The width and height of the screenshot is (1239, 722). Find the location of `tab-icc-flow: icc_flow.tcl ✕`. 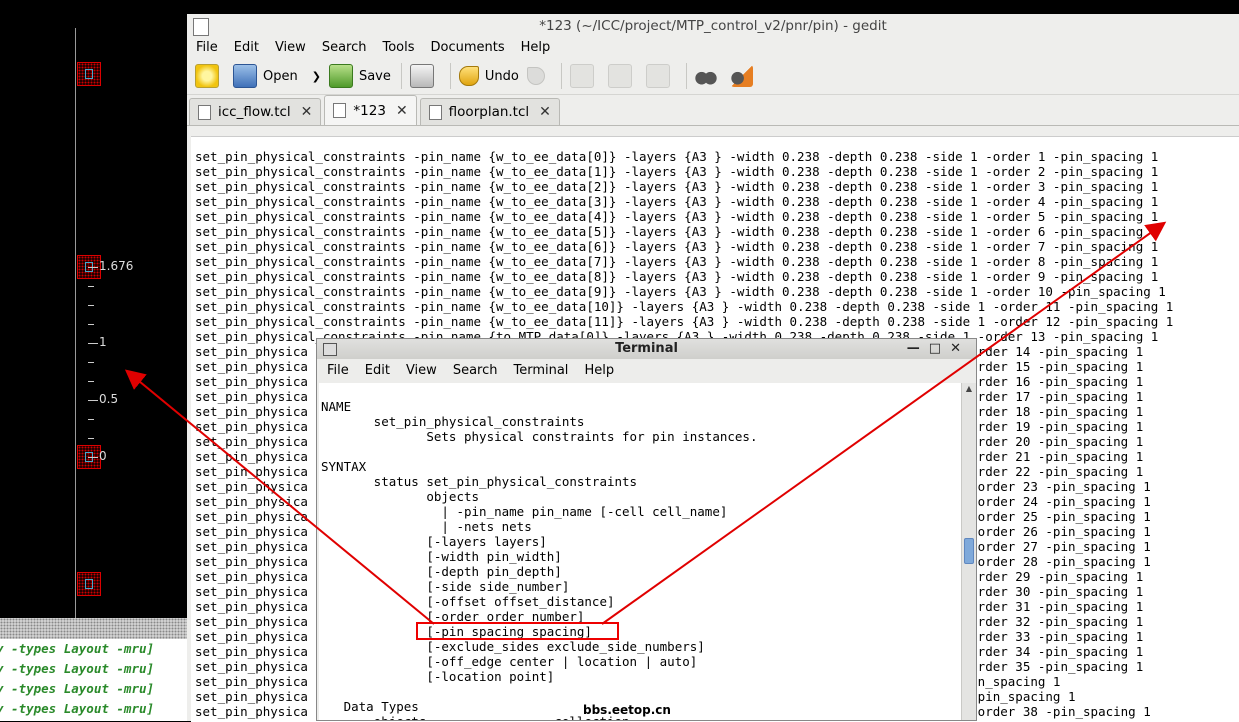

tab-icc-flow: icc_flow.tcl ✕ is located at coordinates (255, 111).